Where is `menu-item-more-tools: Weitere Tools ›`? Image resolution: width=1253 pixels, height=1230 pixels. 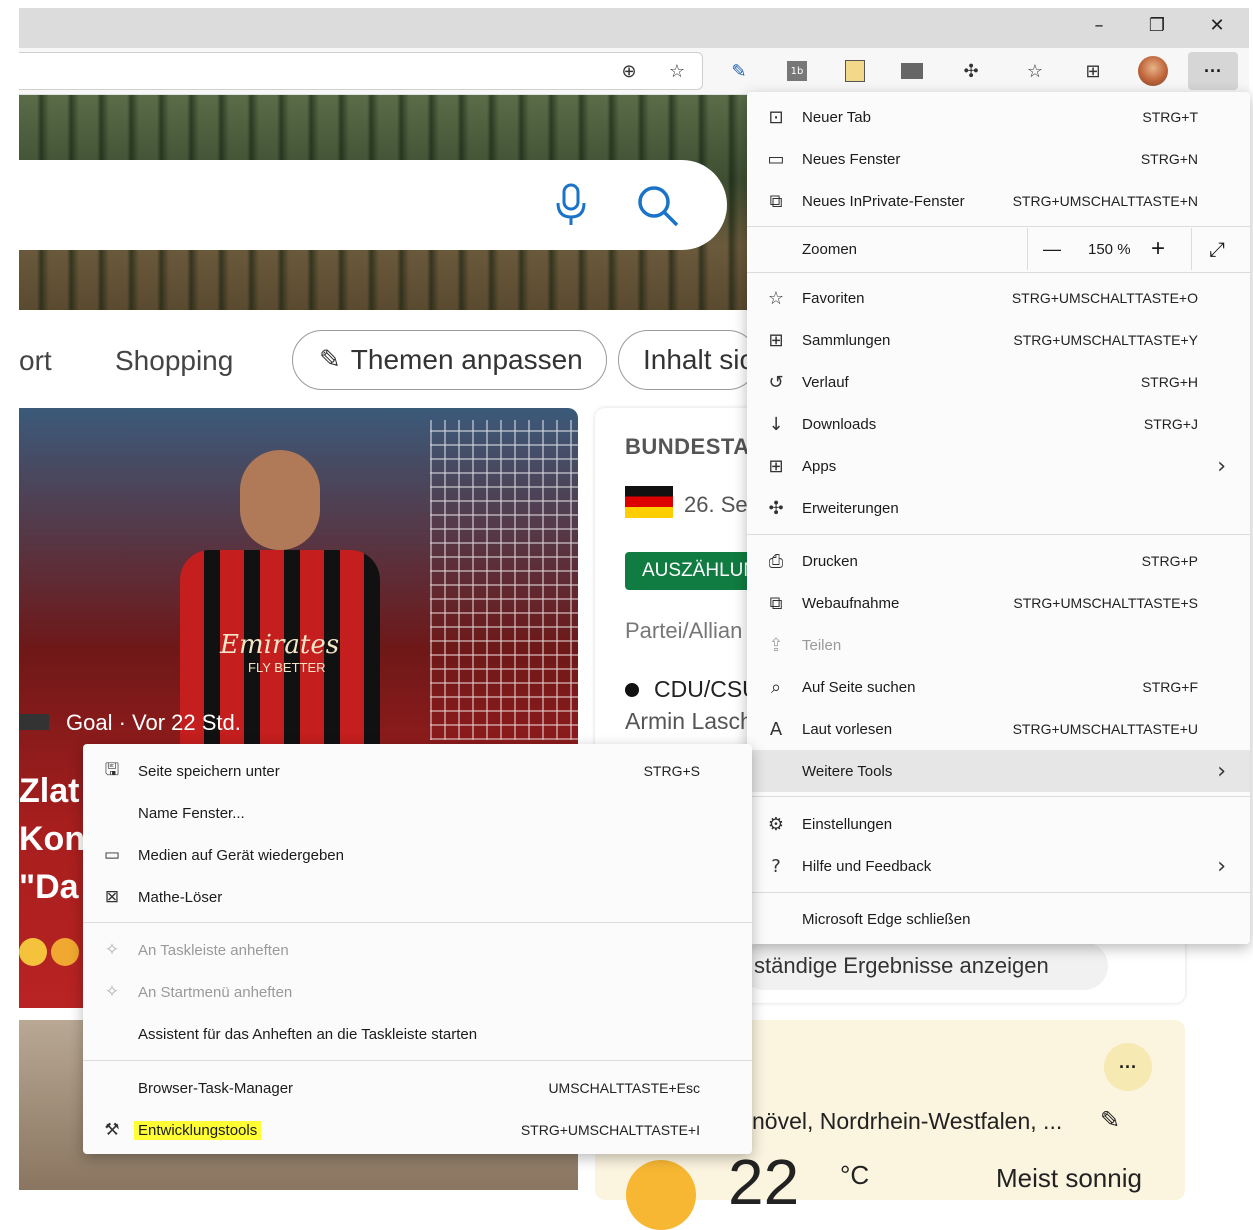
menu-item-more-tools: Weitere Tools › is located at coordinates (998, 771).